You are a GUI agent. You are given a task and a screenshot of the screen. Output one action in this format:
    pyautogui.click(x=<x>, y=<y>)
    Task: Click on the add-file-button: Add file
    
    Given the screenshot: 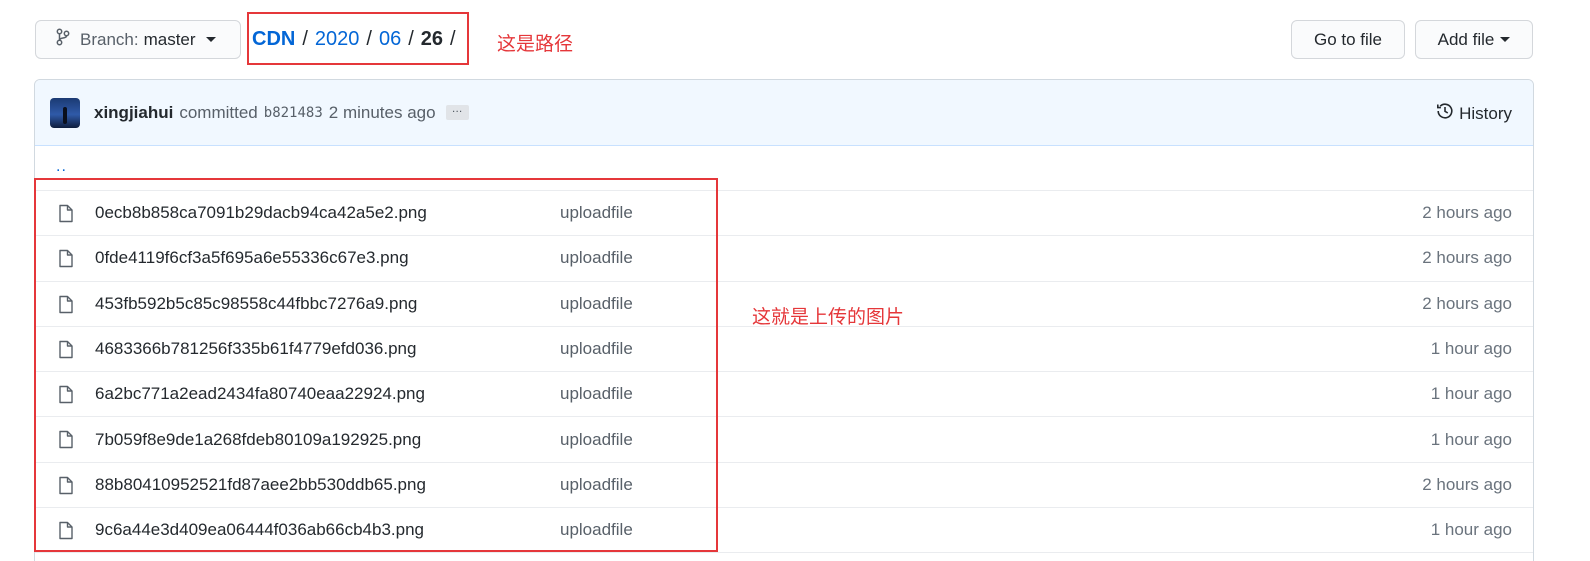 What is the action you would take?
    pyautogui.click(x=1474, y=39)
    